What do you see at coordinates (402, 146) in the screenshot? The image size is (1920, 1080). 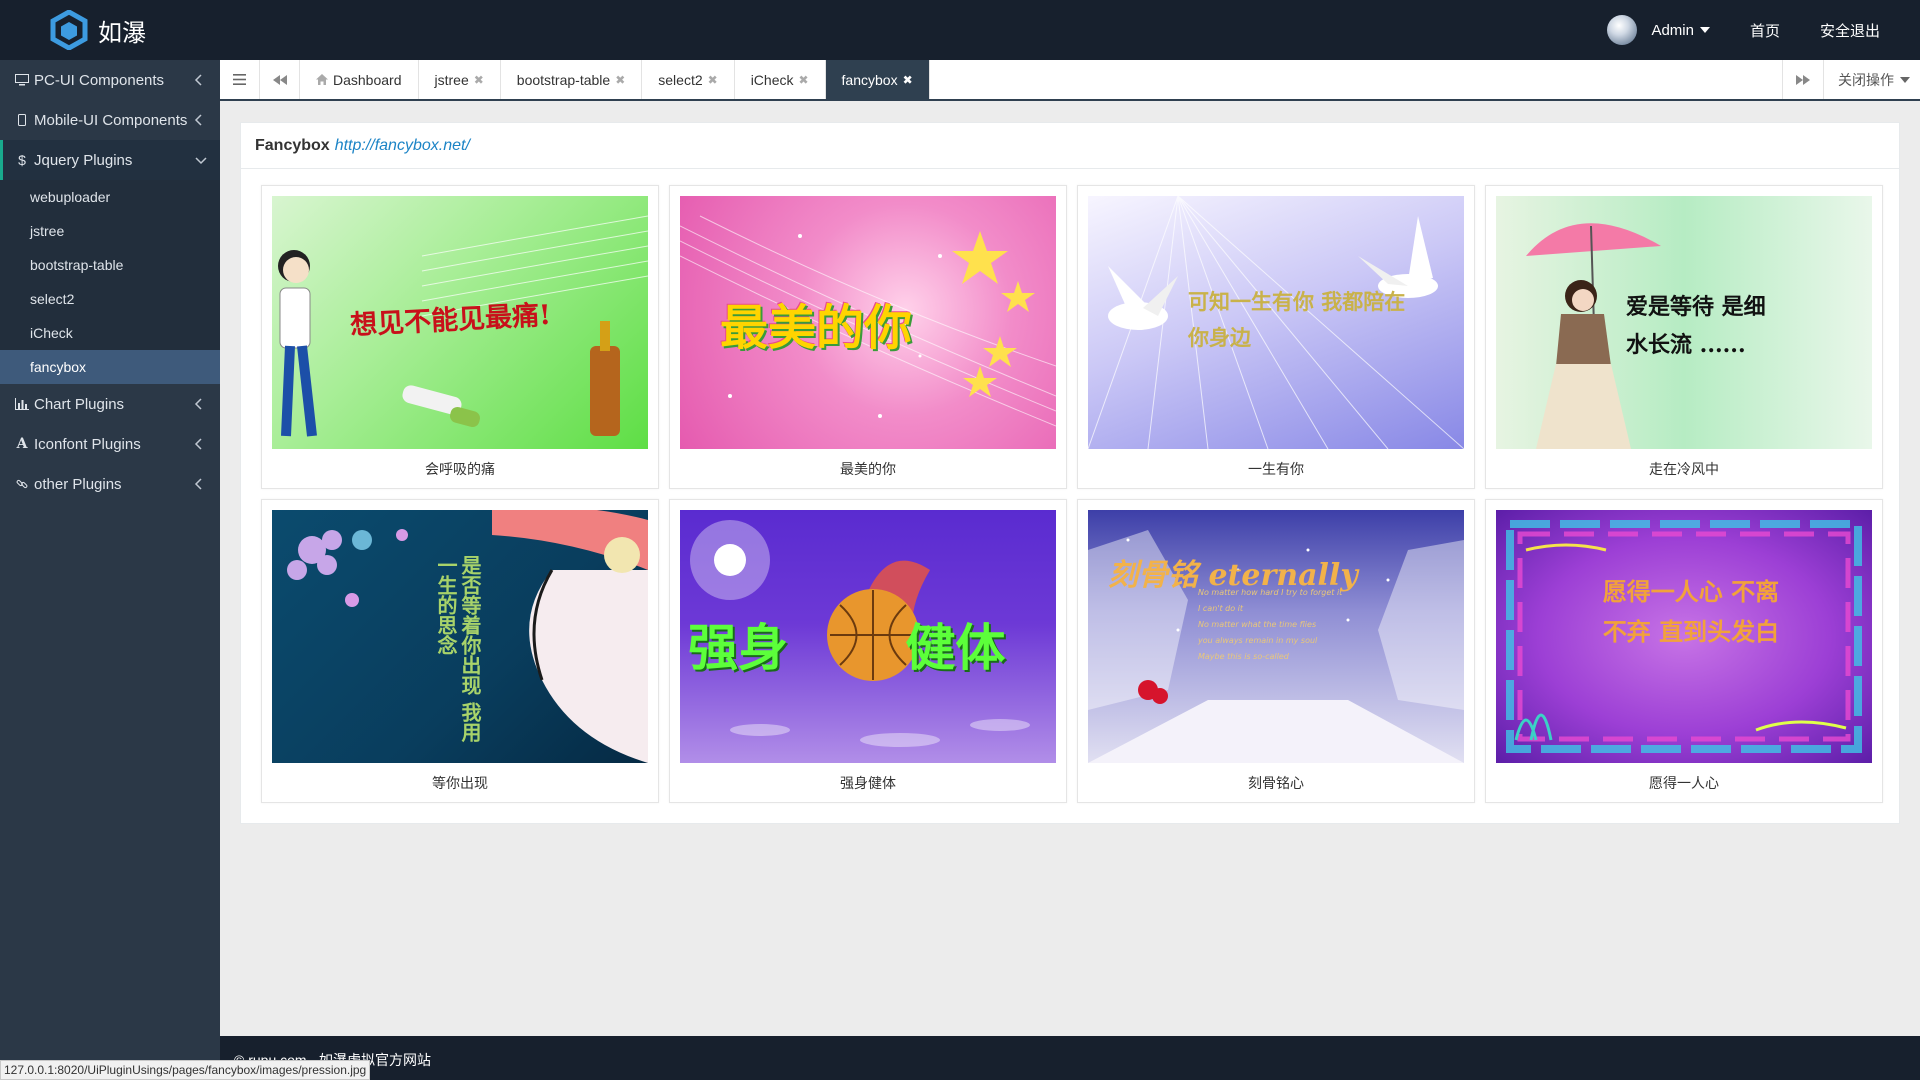 I see `fancybox-site-link: http://fancybox.net/` at bounding box center [402, 146].